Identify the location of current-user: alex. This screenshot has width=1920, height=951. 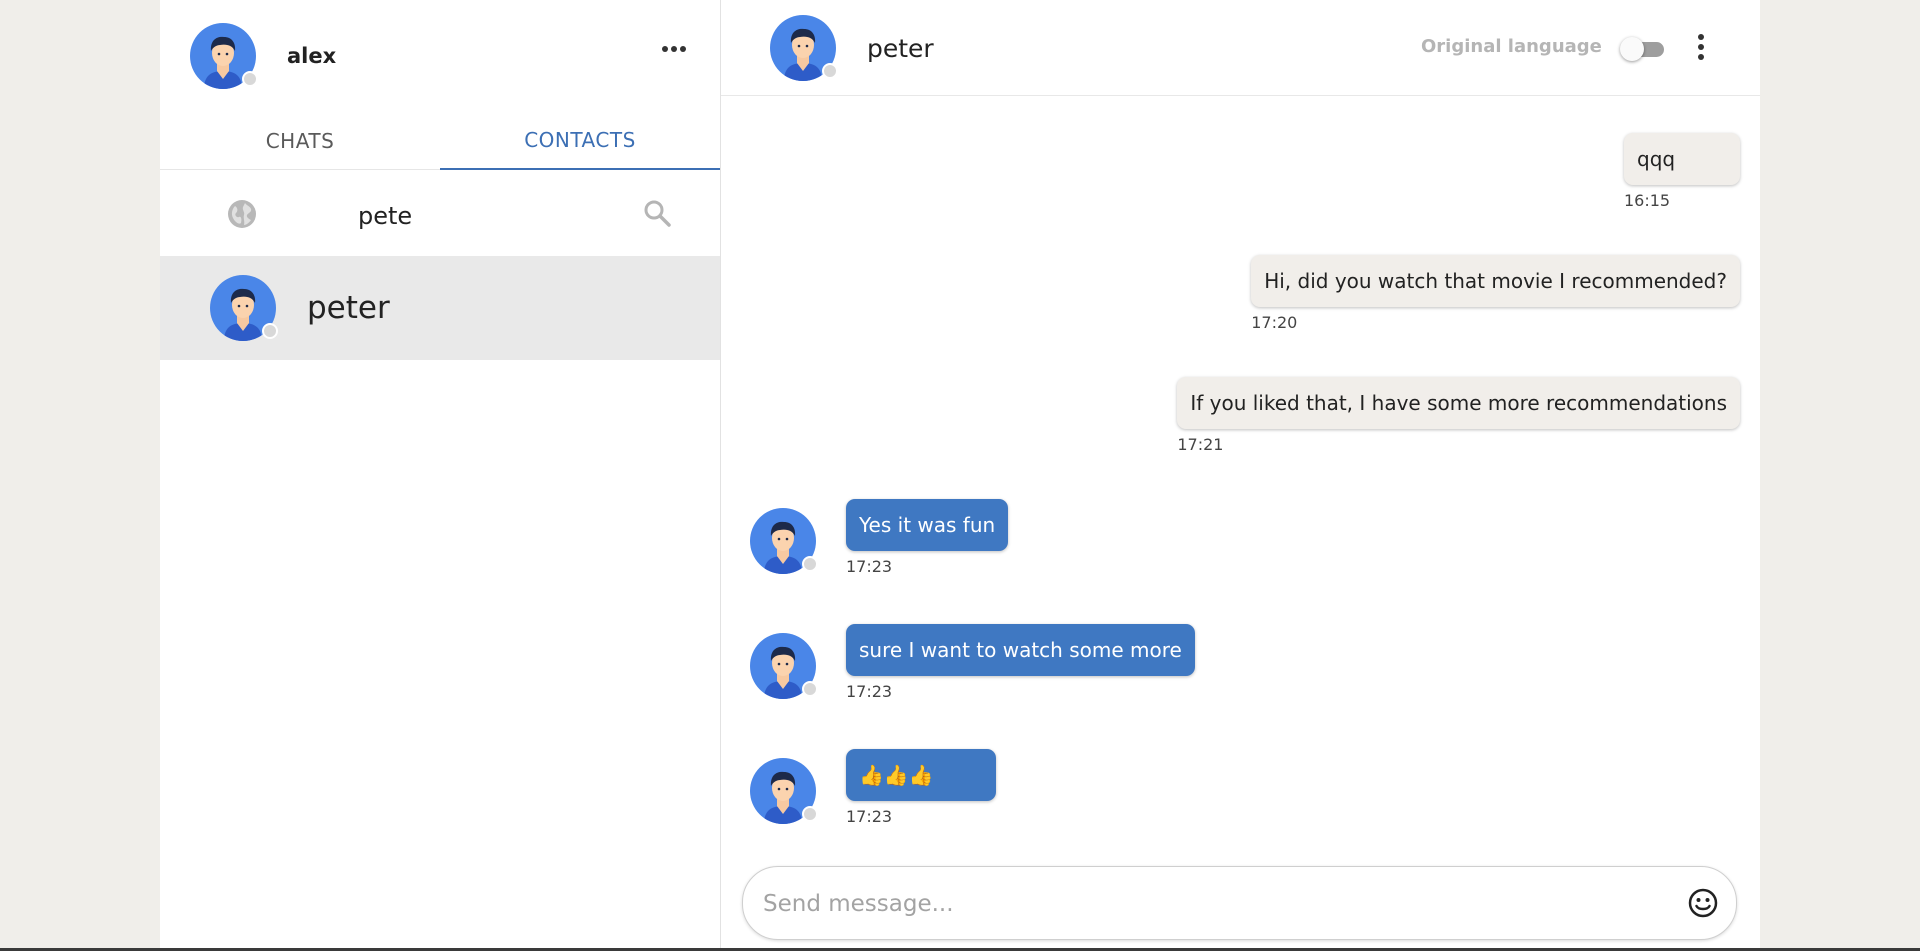
(263, 56).